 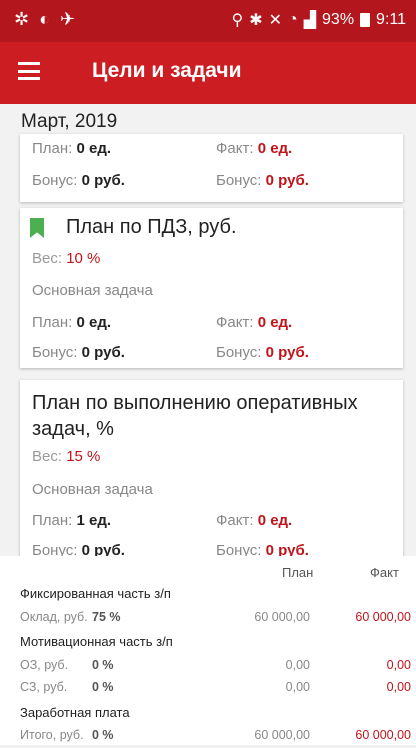 What do you see at coordinates (151, 227) in the screenshot?
I see `goal-title: План по ПДЗ, руб.` at bounding box center [151, 227].